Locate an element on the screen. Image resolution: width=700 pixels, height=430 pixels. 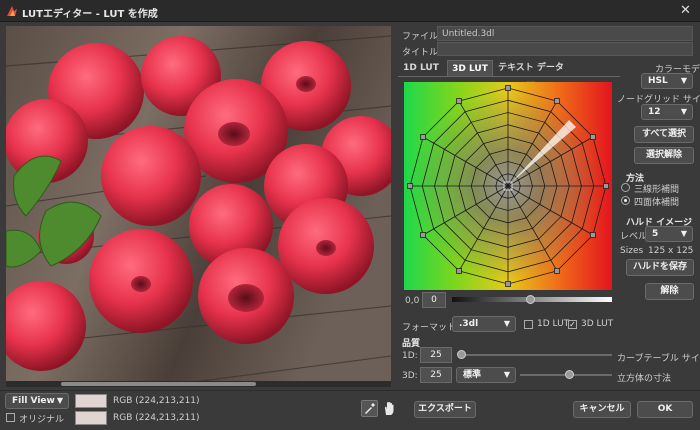
image-horizontal-scrollbar is located at coordinates (198, 384).